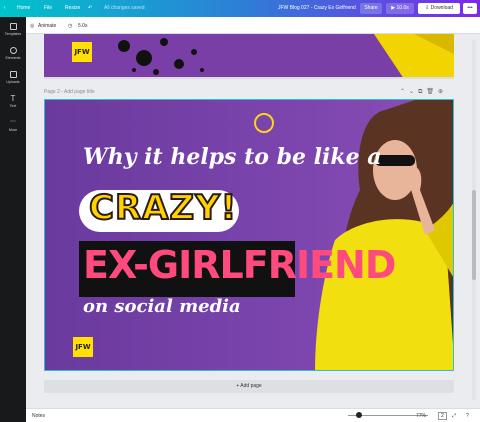 The height and width of the screenshot is (422, 480). I want to click on sidebar-item-label: Text, so click(13, 106).